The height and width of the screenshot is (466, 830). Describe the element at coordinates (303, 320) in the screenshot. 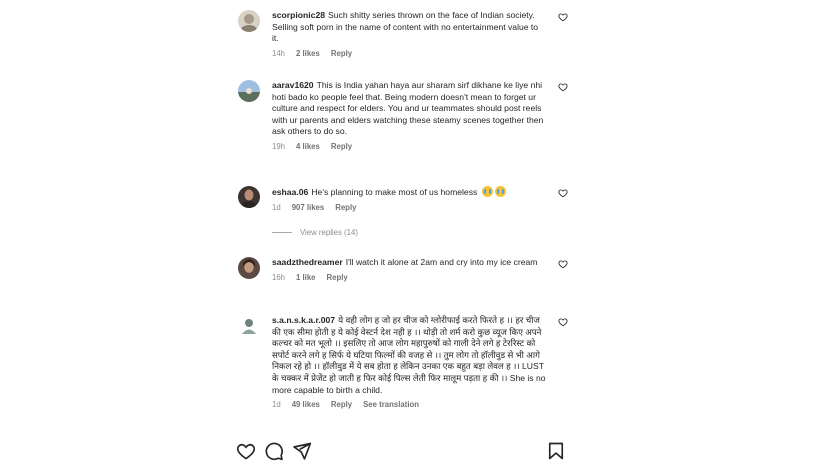

I see `comment-username: s.a.n.s.k.a.r.007` at that location.